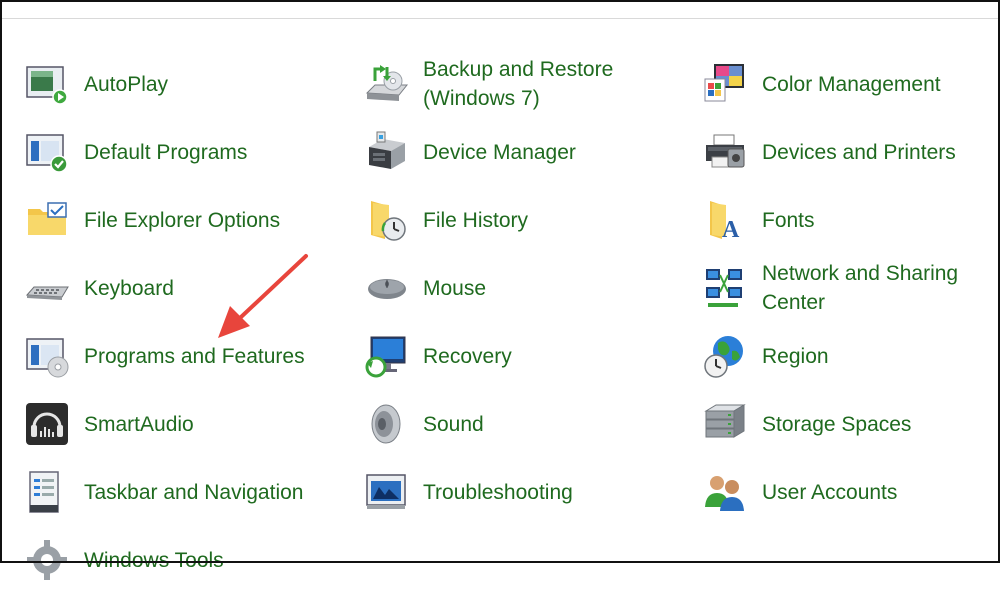  I want to click on item-label: Programs and Features, so click(194, 356).